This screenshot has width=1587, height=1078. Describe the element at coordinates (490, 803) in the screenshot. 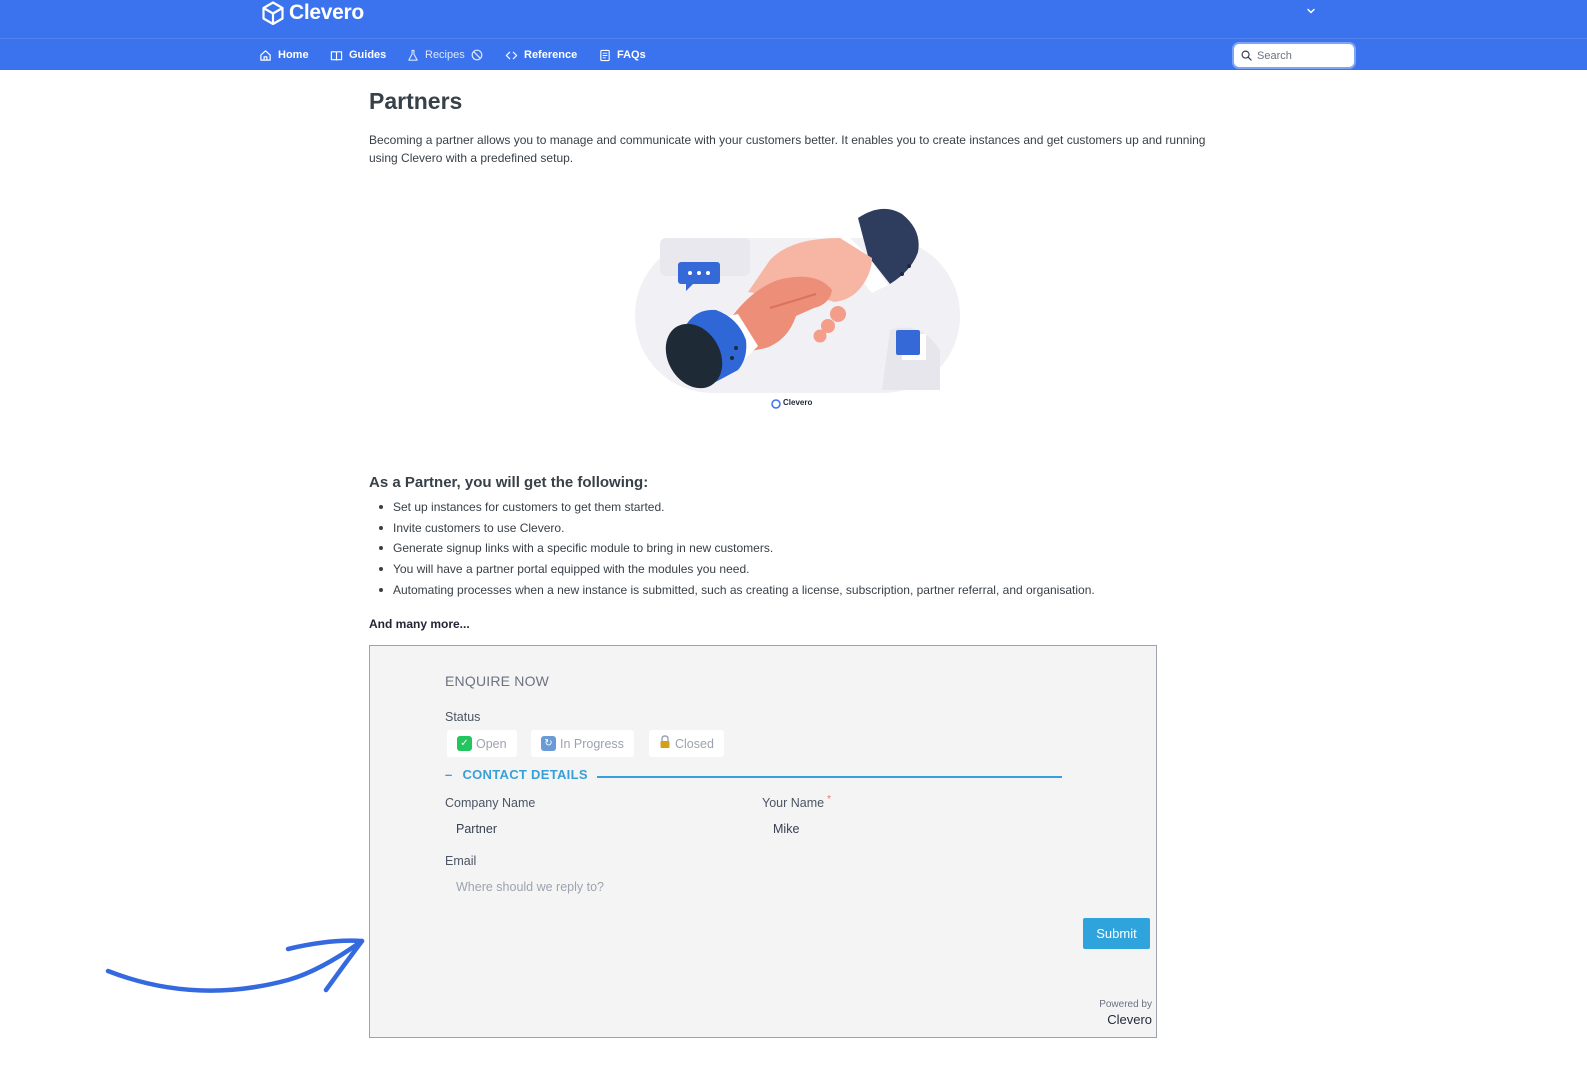

I see `company-name-label: Company Name` at that location.